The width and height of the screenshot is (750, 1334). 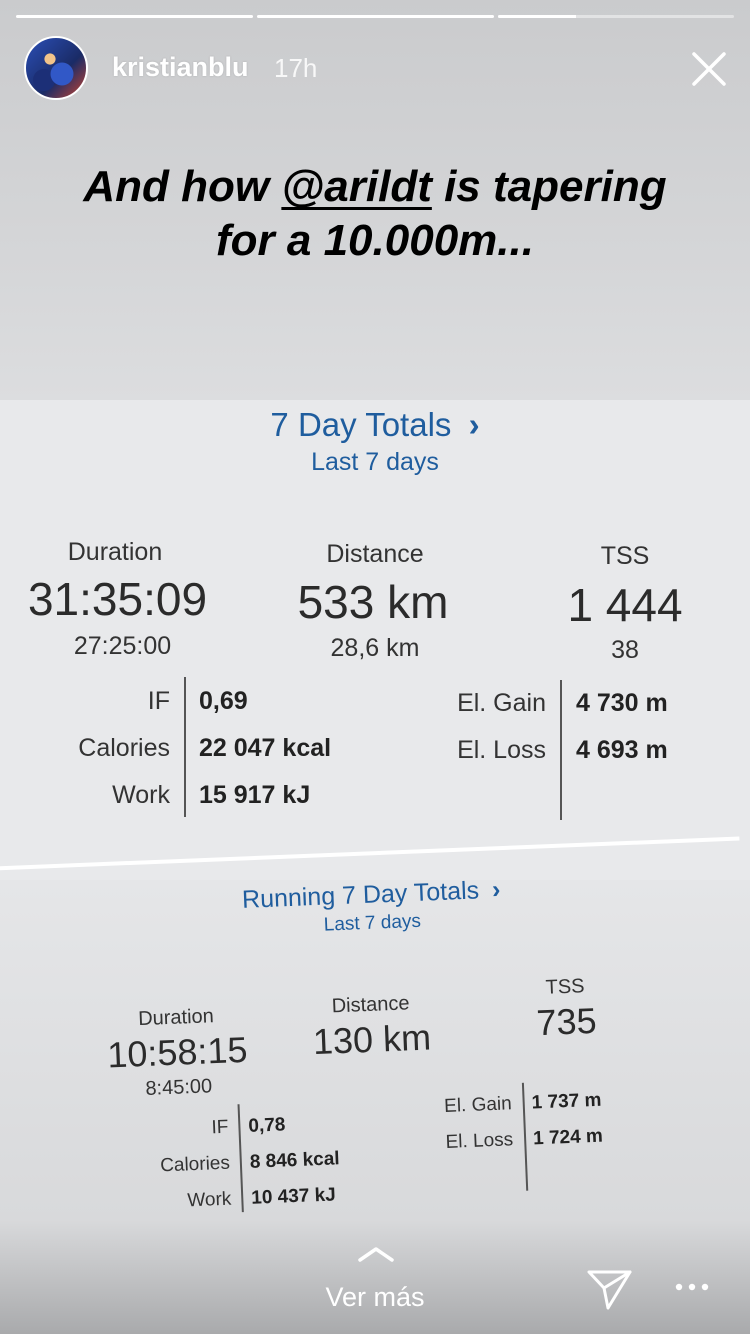 I want to click on calories-value: 8 846 kcal, so click(x=295, y=1160).